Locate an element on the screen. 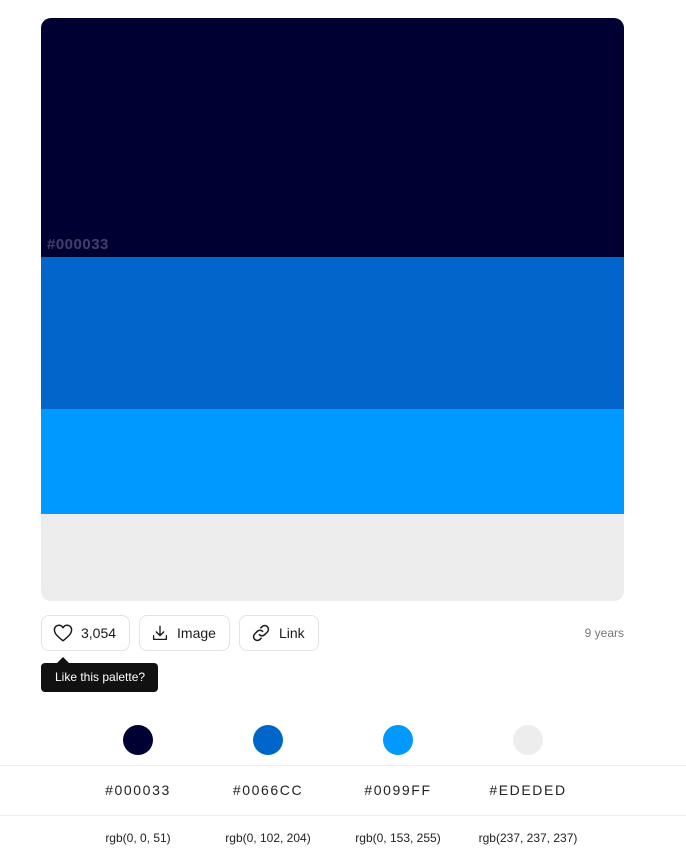  link-icon is located at coordinates (261, 633).